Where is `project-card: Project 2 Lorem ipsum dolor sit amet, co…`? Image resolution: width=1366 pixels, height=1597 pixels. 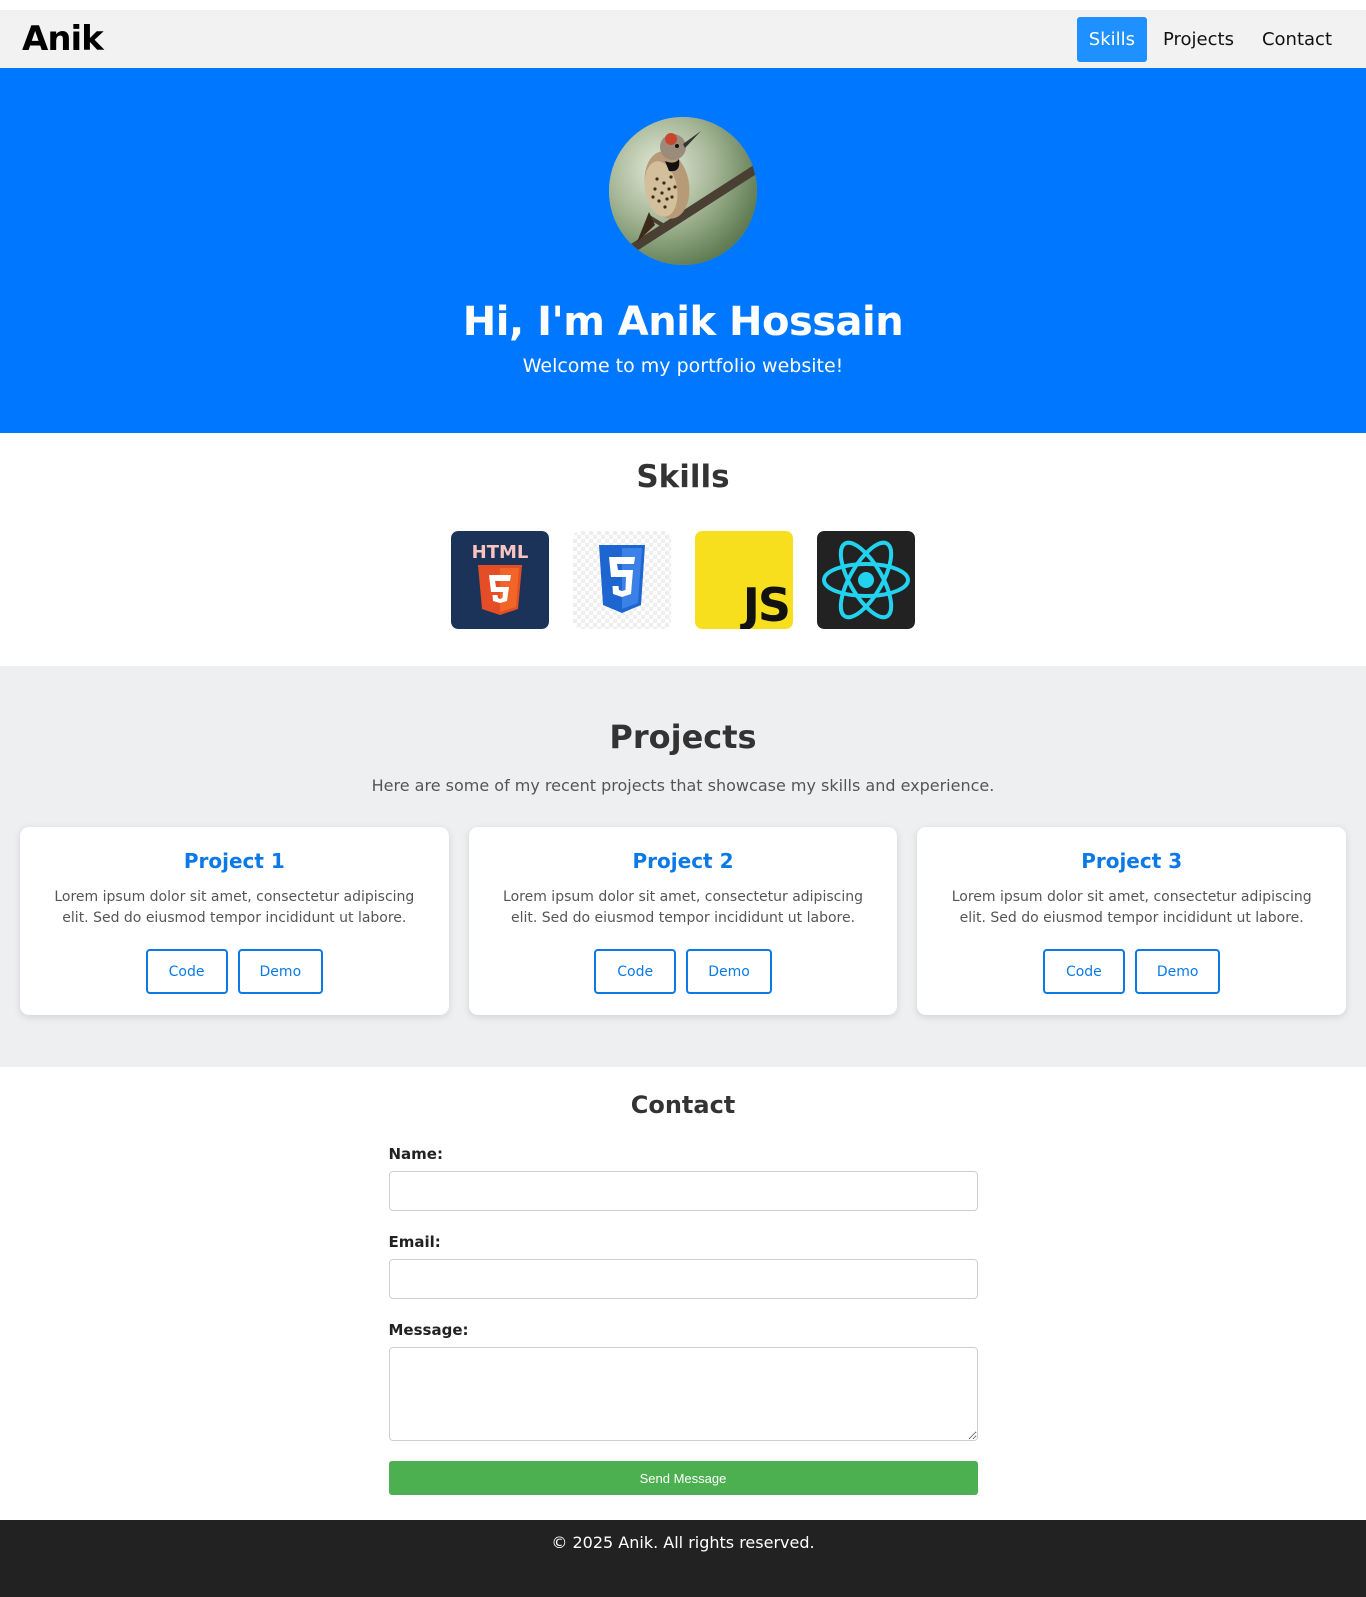
project-card: Project 2 Lorem ipsum dolor sit amet, co… is located at coordinates (683, 921).